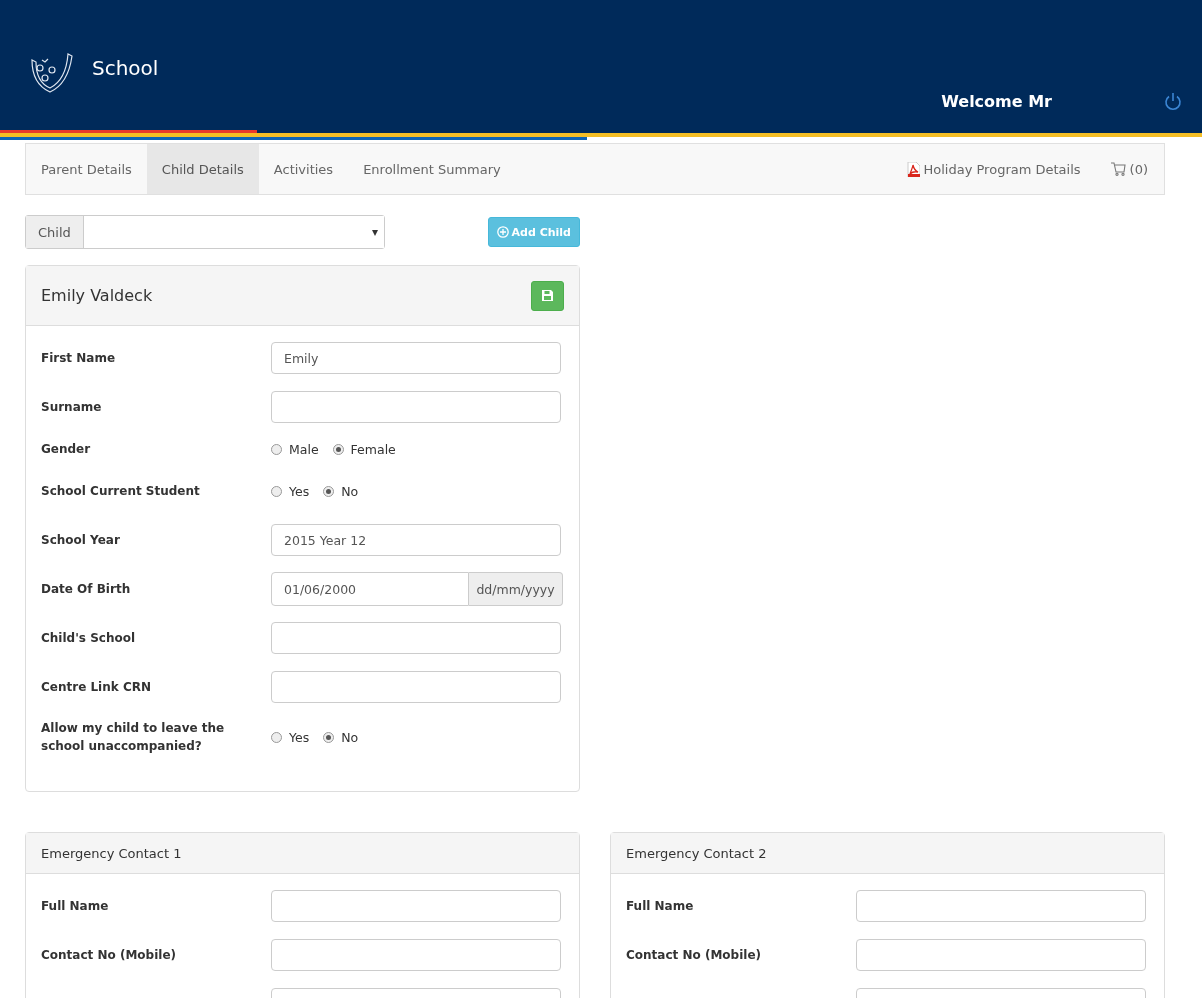 The height and width of the screenshot is (998, 1202). I want to click on nav-tab: Parent Details, so click(86, 169).